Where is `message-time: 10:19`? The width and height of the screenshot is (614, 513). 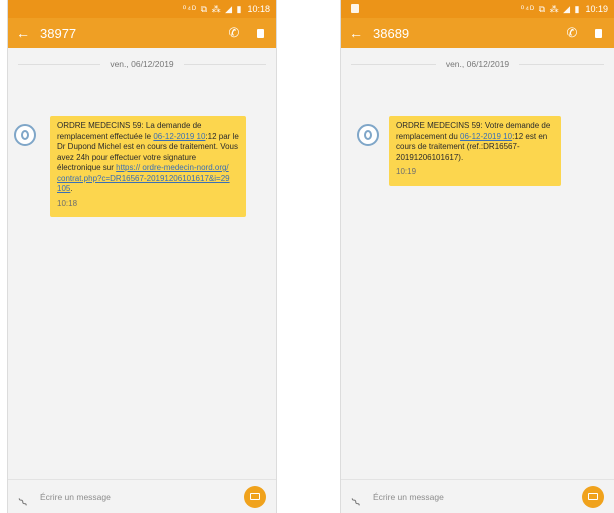
message-time: 10:19 is located at coordinates (406, 171).